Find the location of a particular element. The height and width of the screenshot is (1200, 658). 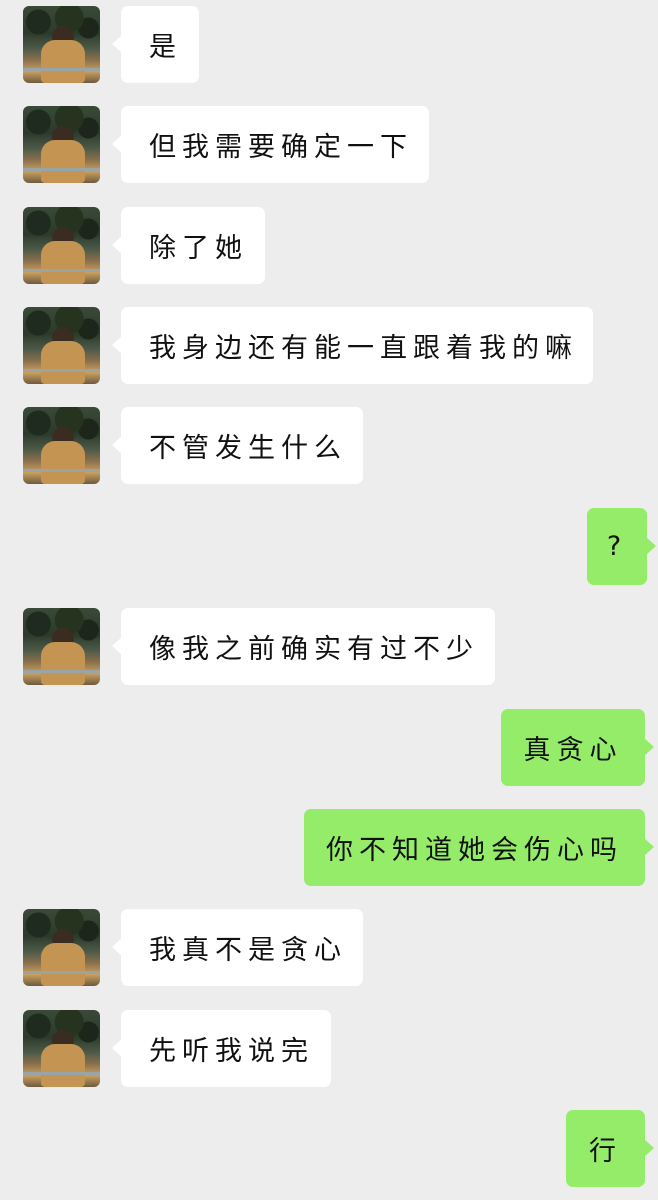

message-row: 行 is located at coordinates (329, 1149).